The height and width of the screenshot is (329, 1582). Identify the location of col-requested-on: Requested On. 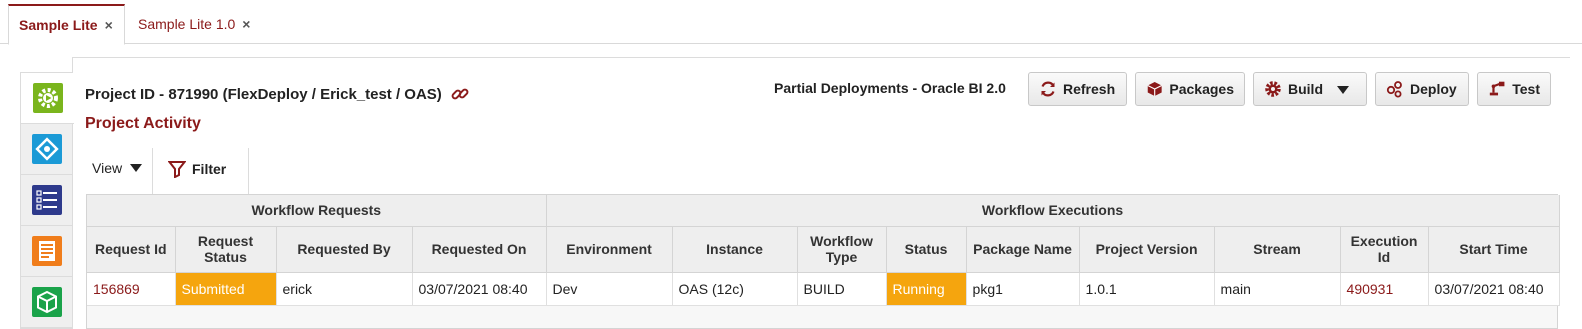
(479, 249).